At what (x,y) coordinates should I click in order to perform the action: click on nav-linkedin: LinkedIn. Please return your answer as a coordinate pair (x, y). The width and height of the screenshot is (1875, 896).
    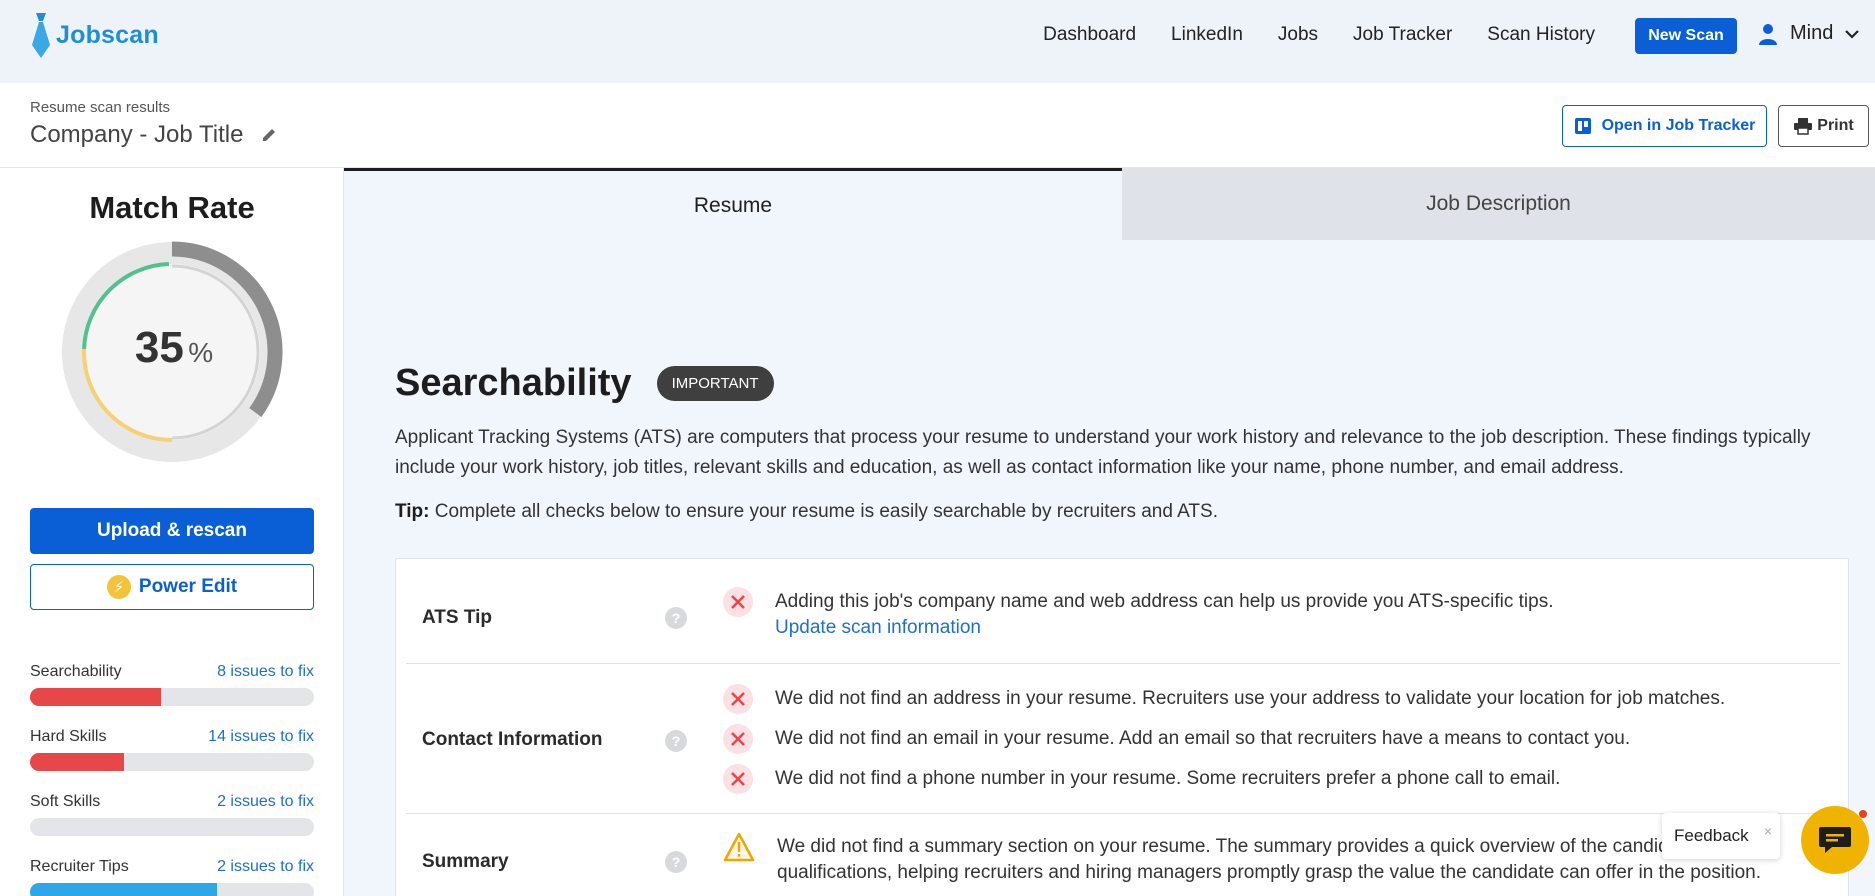
    Looking at the image, I should click on (1207, 35).